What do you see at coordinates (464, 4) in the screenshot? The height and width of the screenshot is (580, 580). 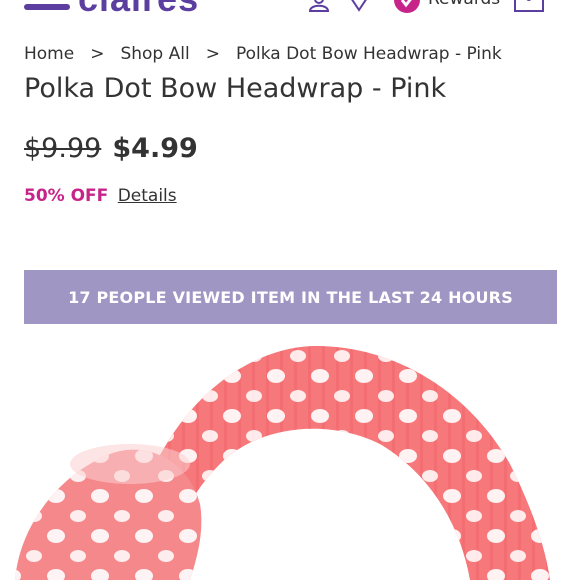 I see `rewards-label: Rewards` at bounding box center [464, 4].